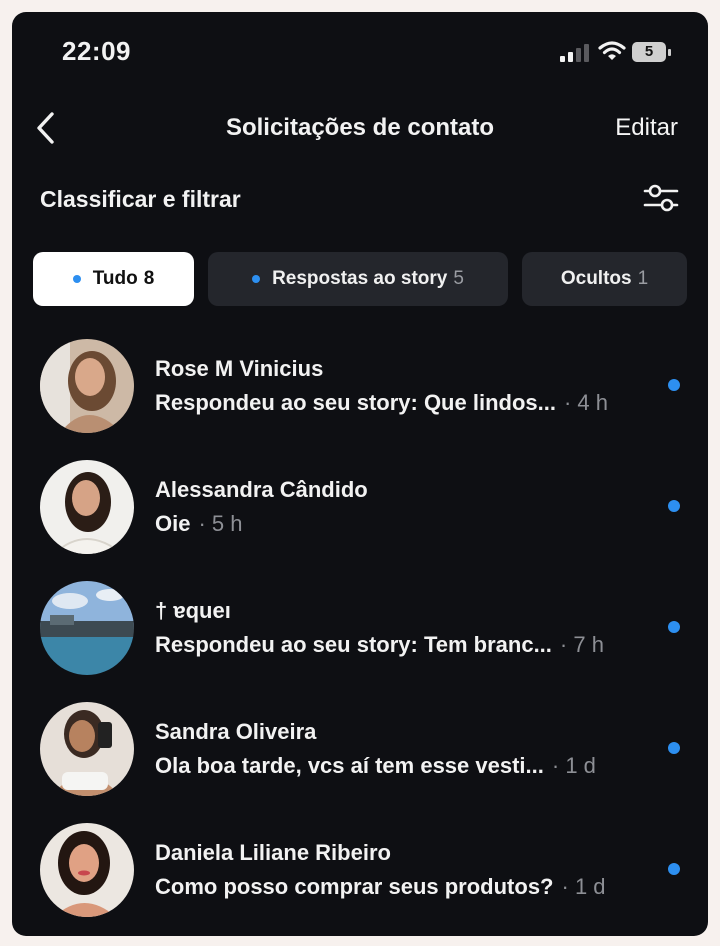 The height and width of the screenshot is (946, 720). Describe the element at coordinates (380, 886) in the screenshot. I see `message-preview: Como posso comprar seus produtos? · 1 d` at that location.